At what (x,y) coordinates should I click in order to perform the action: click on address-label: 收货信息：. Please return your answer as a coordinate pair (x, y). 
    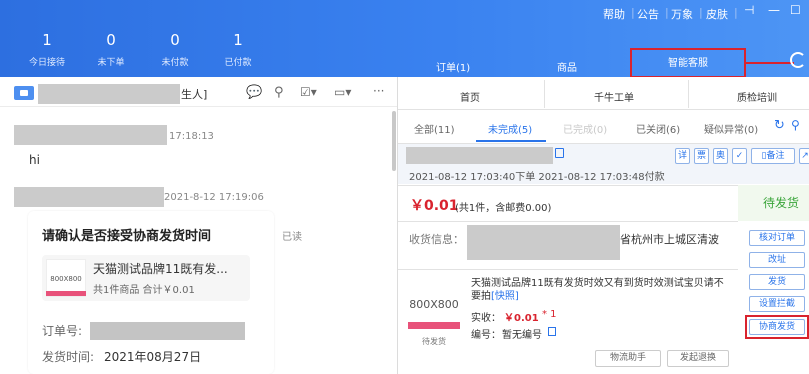
    Looking at the image, I should click on (436, 239).